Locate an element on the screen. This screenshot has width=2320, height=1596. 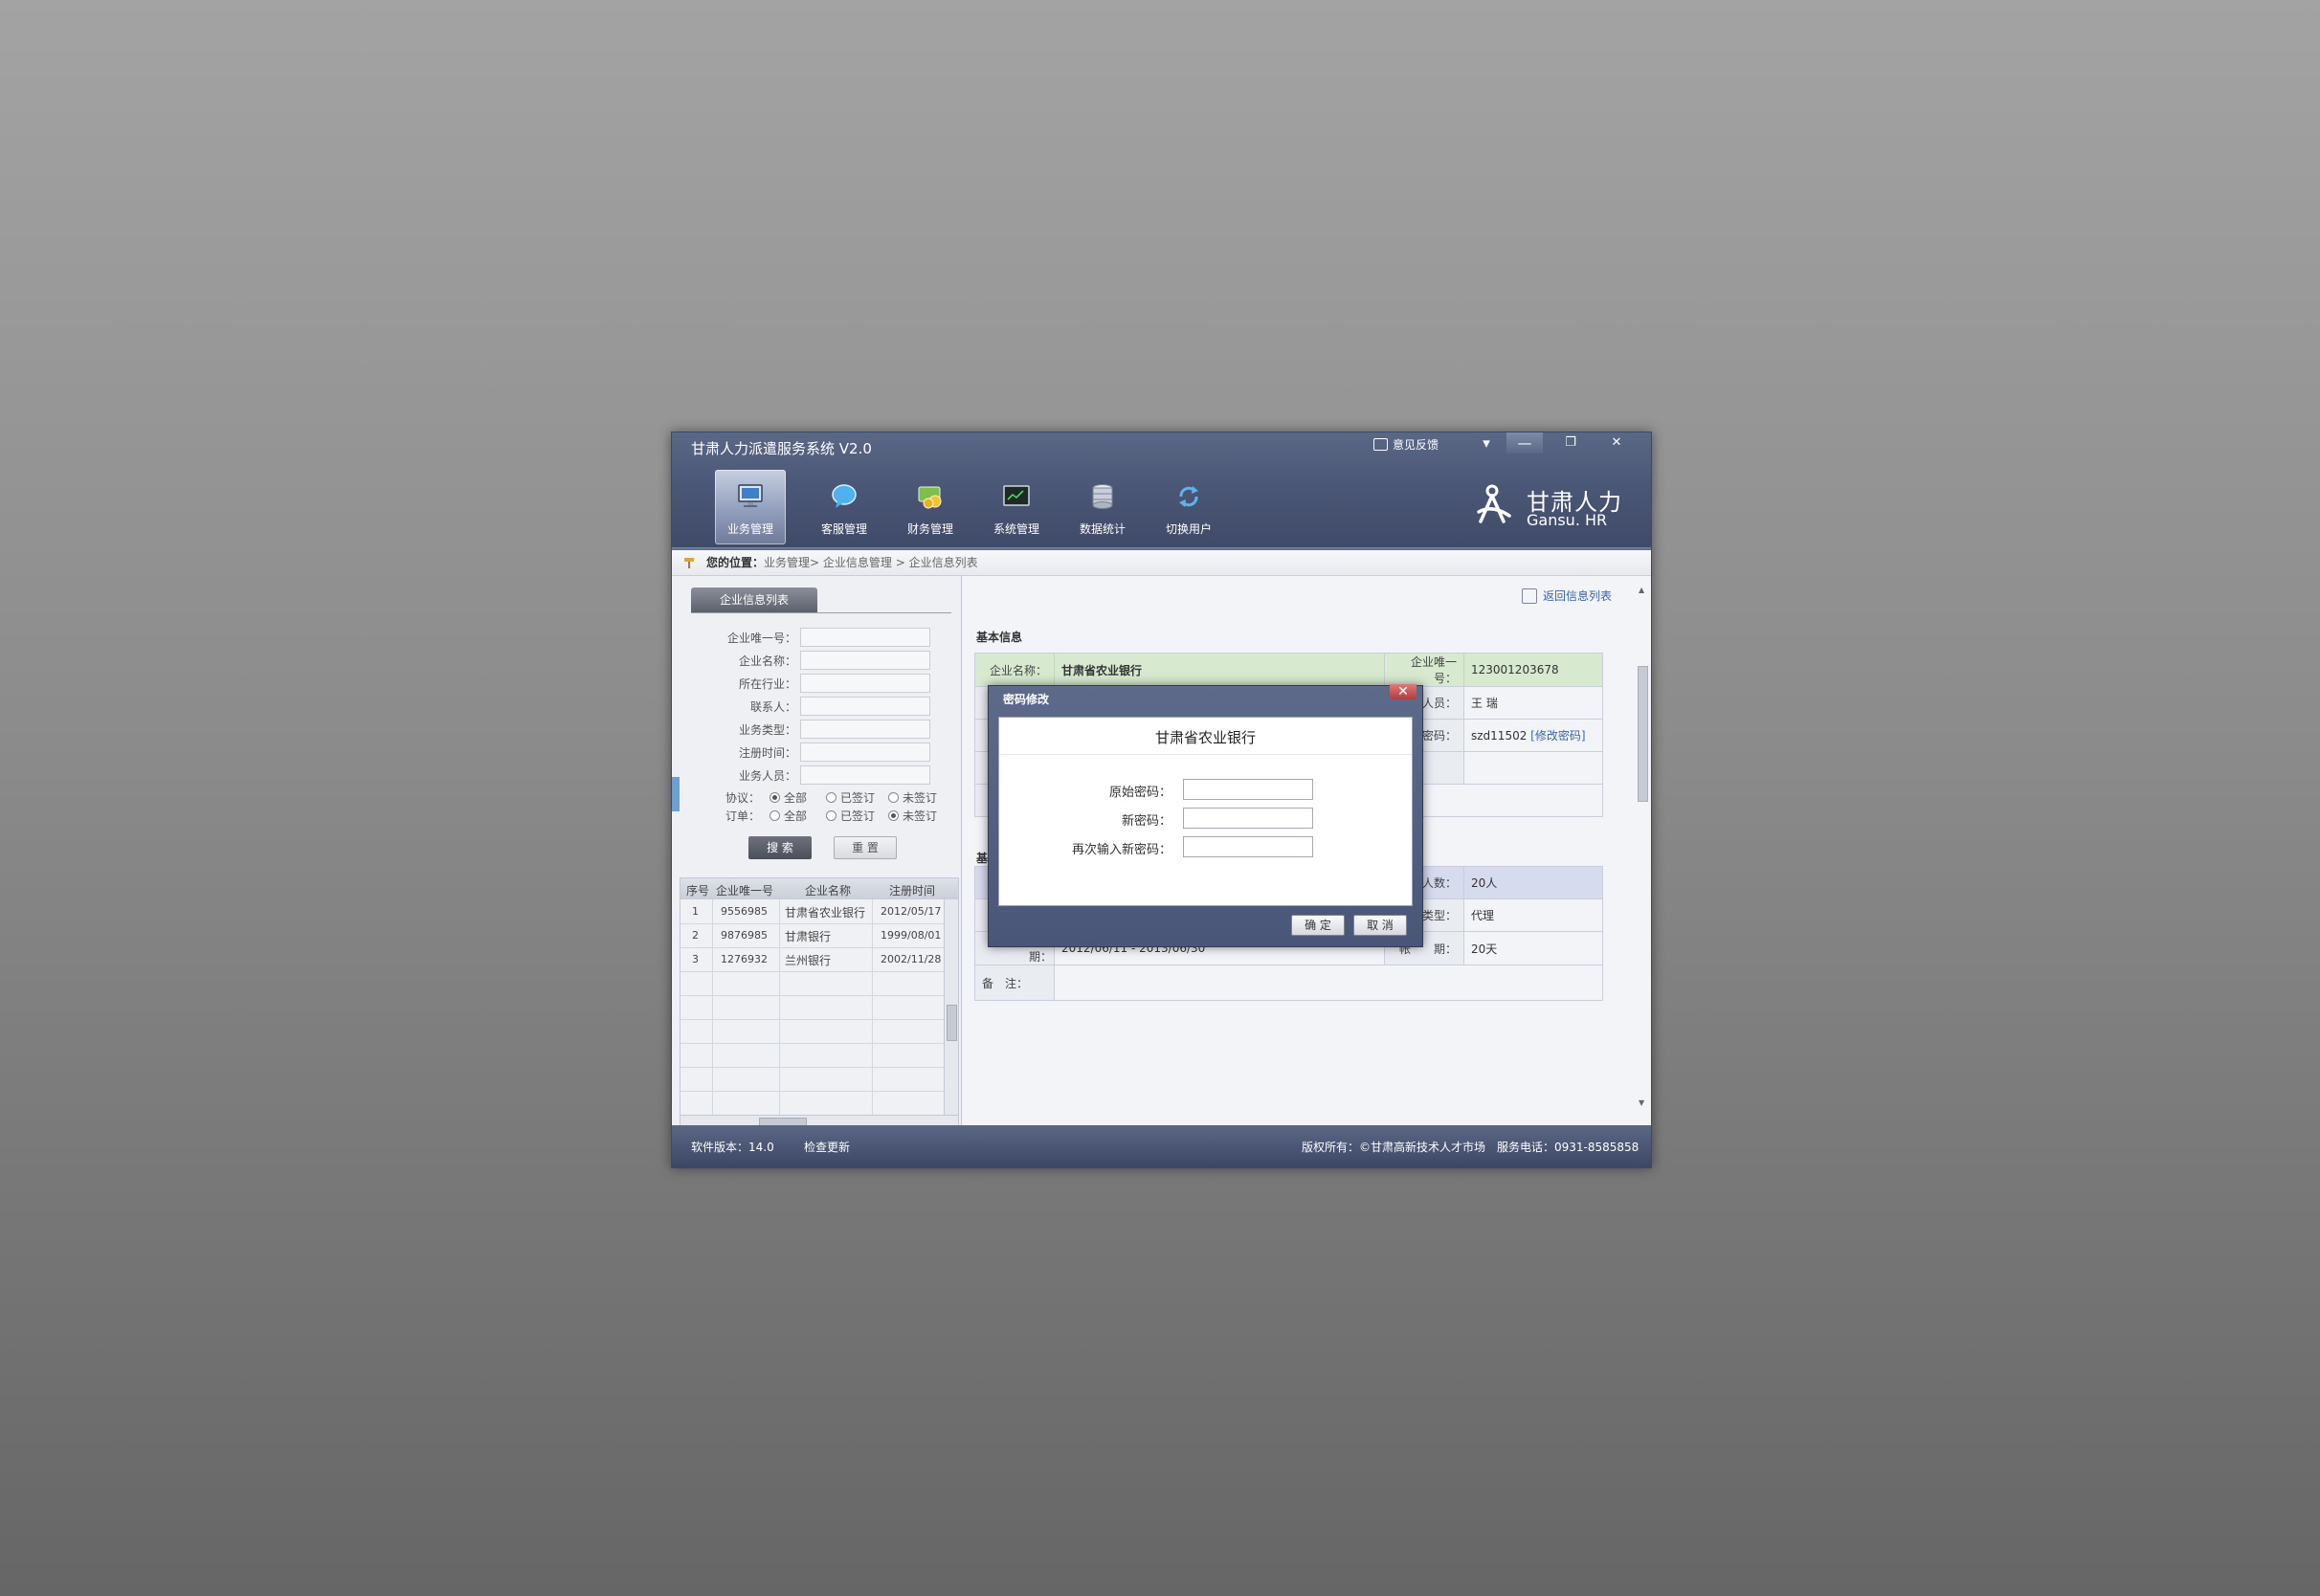
industry-input is located at coordinates (865, 683).